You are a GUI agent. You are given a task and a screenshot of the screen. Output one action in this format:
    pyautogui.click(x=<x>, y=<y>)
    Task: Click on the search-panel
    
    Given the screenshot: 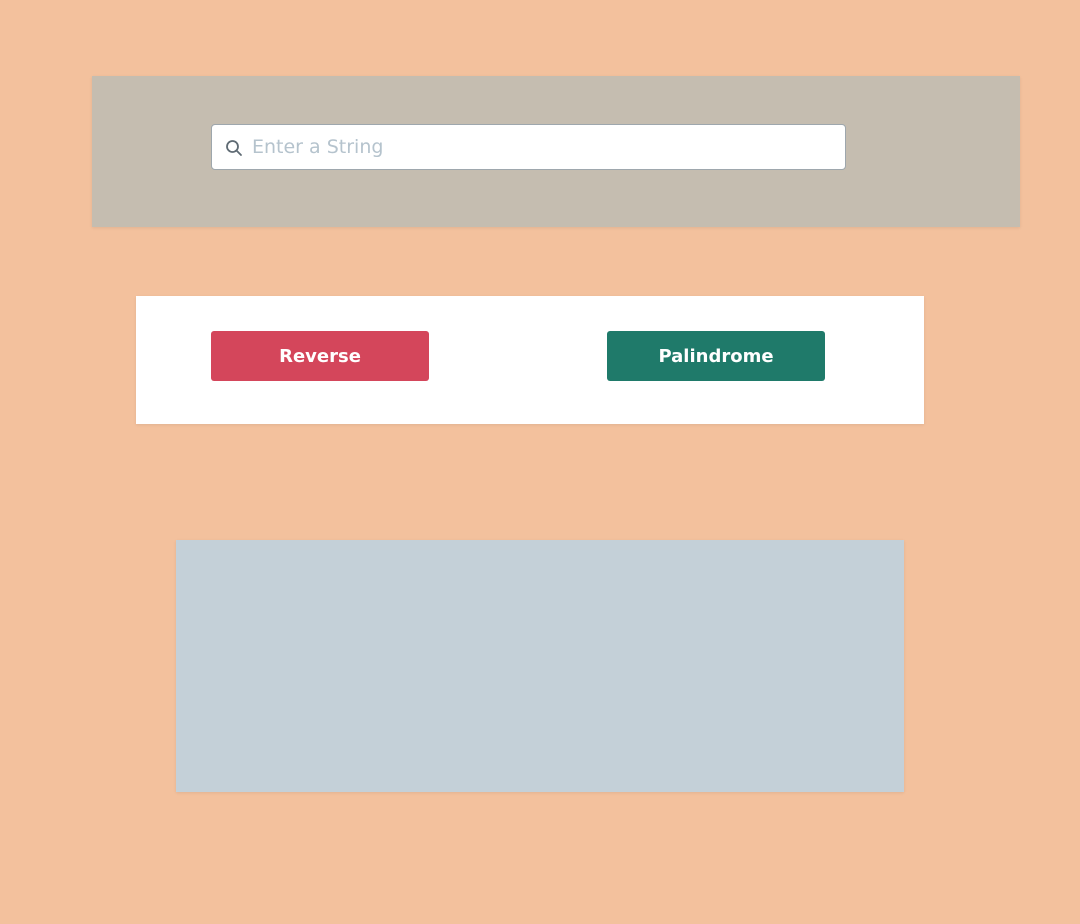 What is the action you would take?
    pyautogui.click(x=556, y=151)
    